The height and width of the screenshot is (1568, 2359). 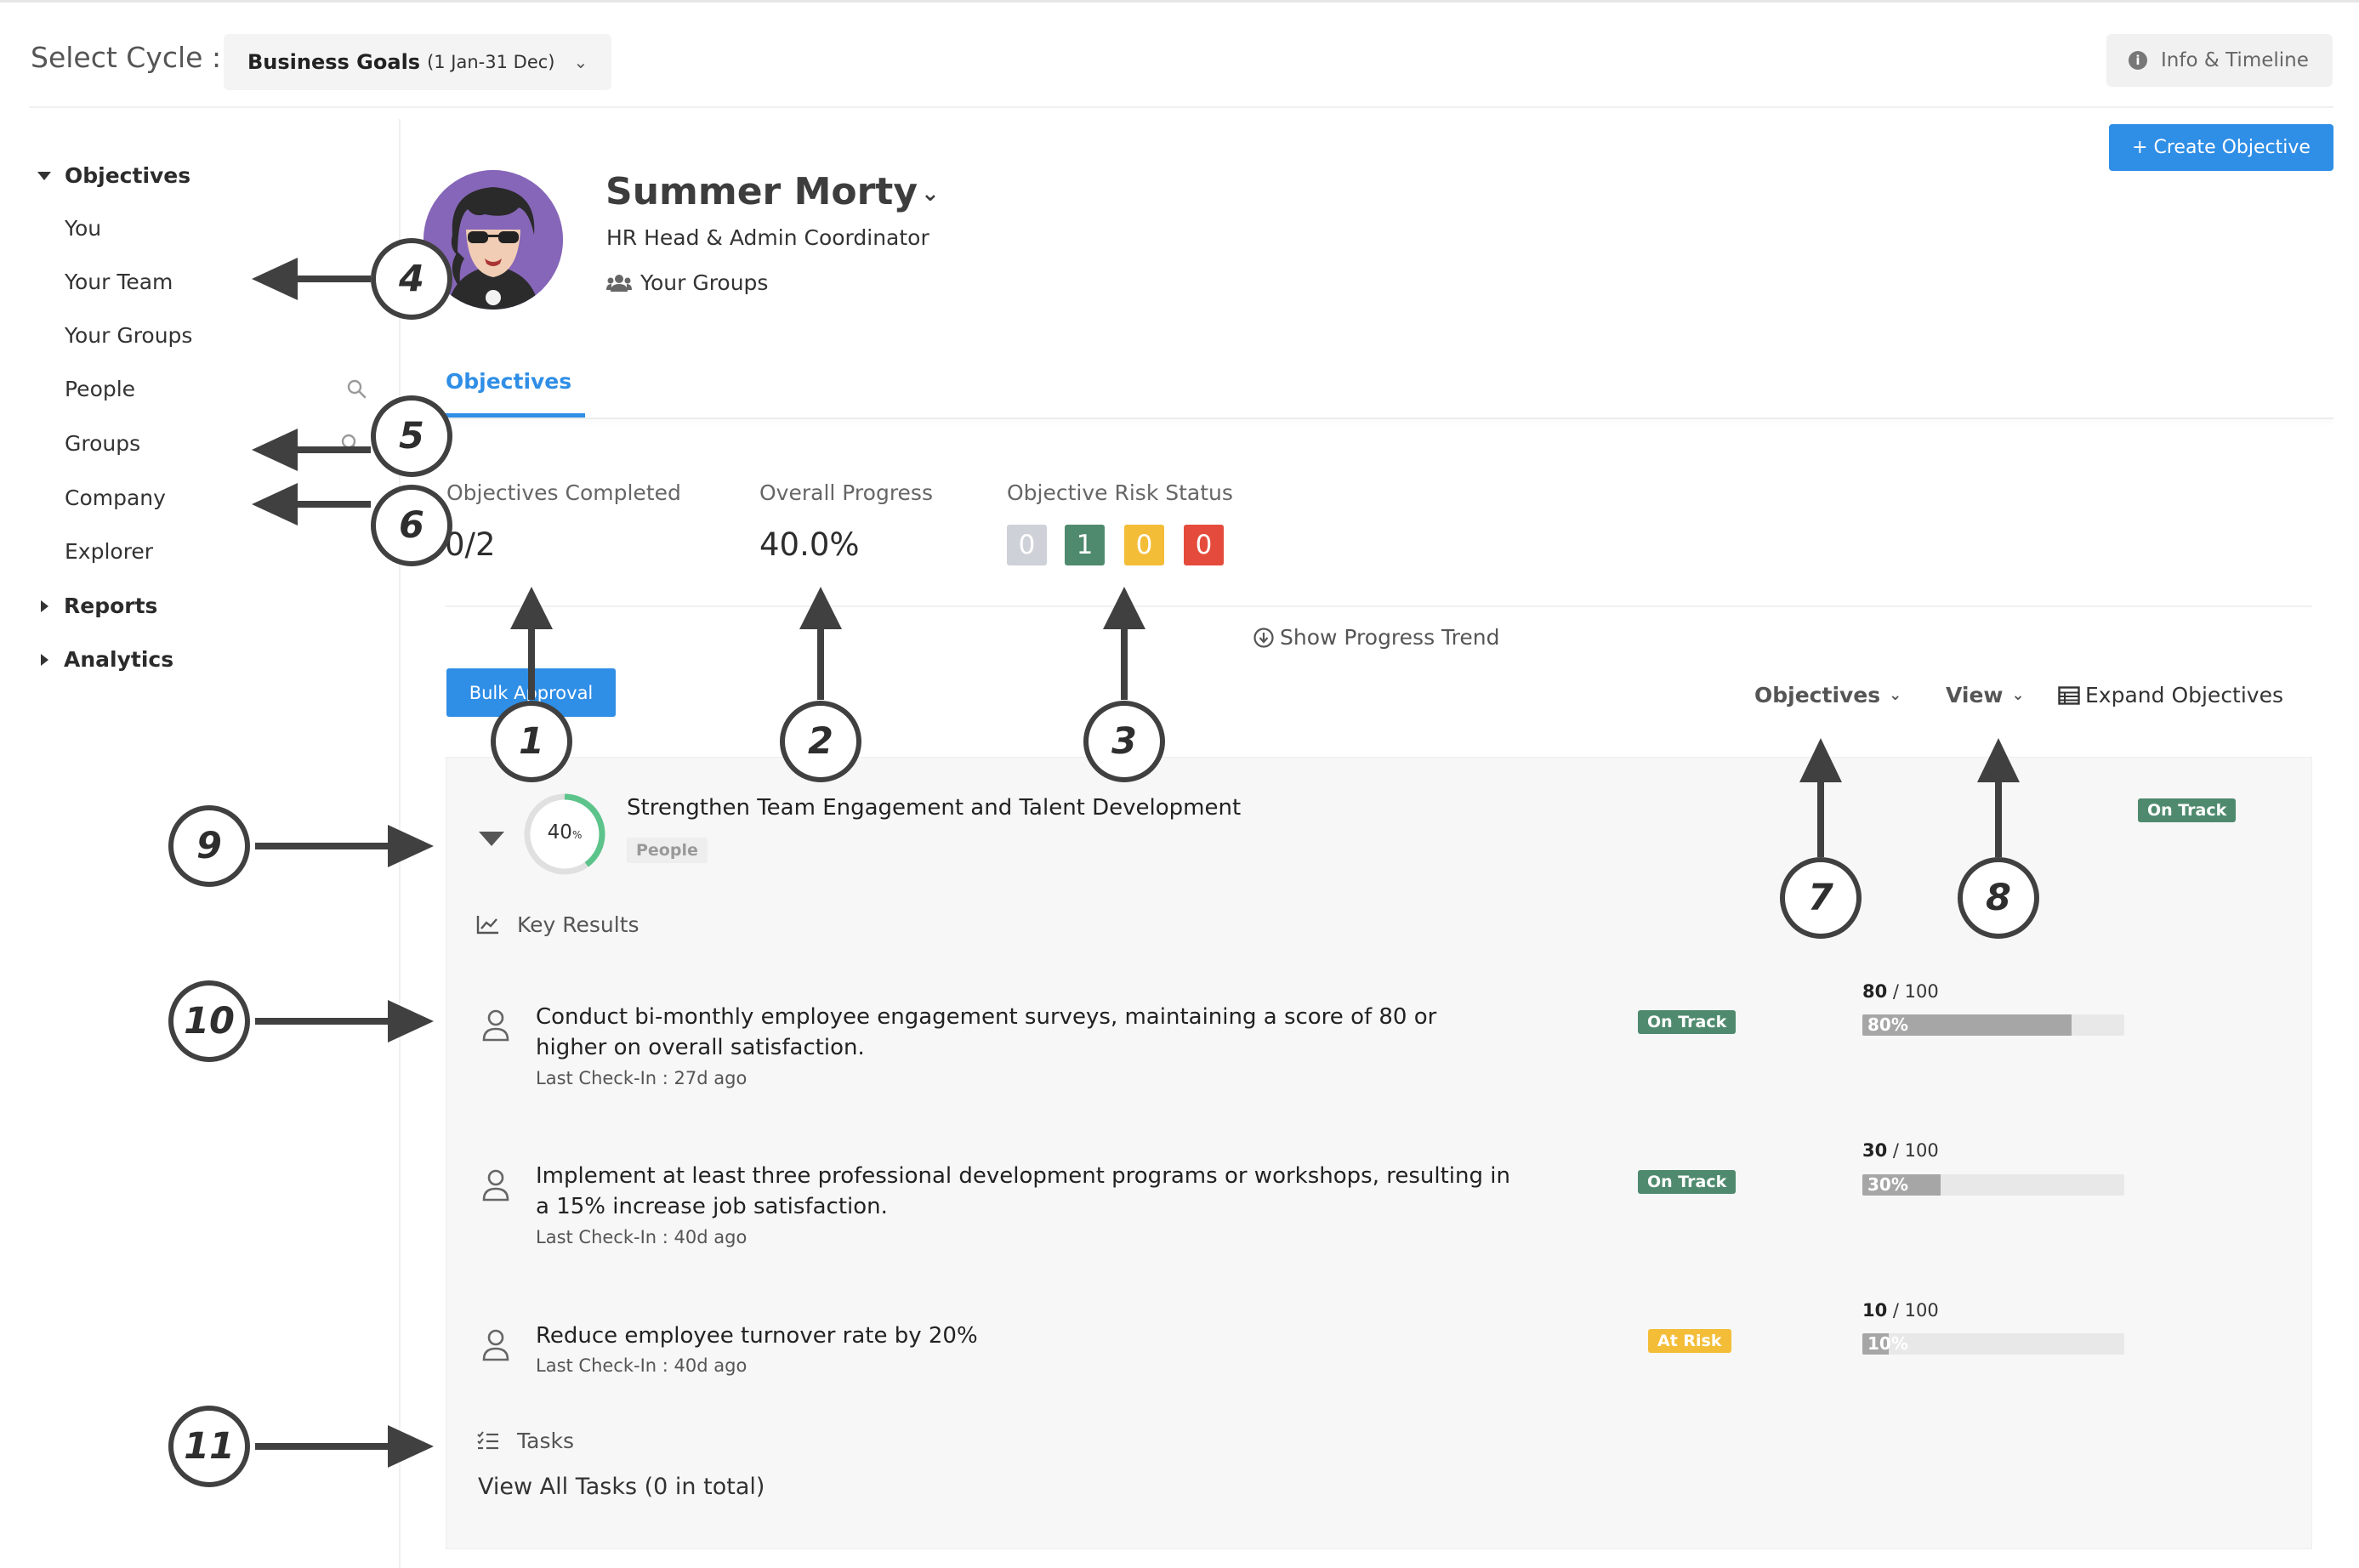 What do you see at coordinates (411, 436) in the screenshot?
I see `annotation-callout: 5` at bounding box center [411, 436].